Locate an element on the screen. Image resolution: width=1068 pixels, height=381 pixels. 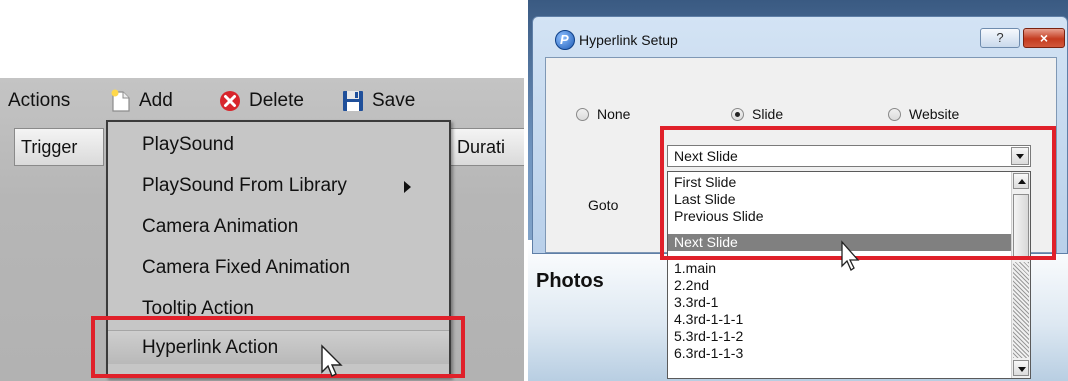
dialog-title: Hyperlink Setup is located at coordinates (628, 40).